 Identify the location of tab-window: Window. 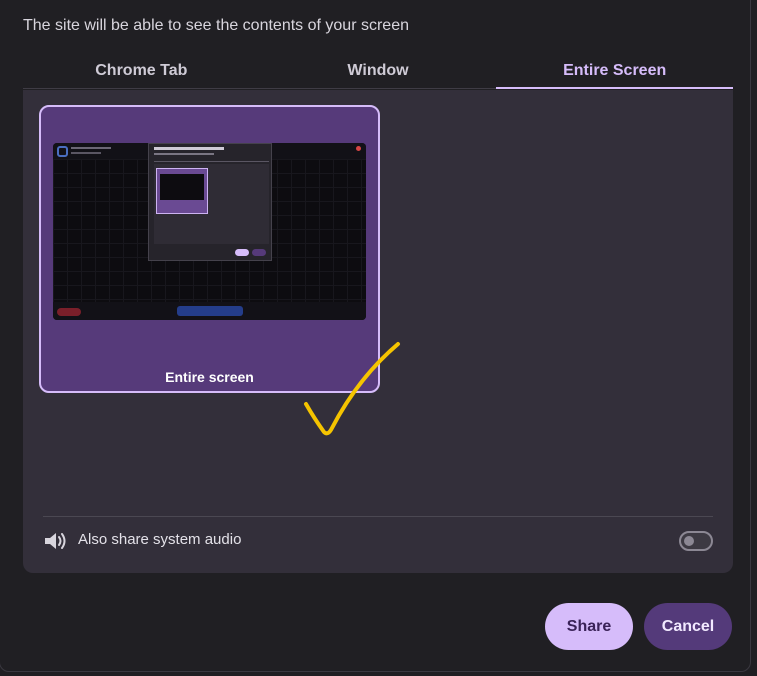
(378, 71).